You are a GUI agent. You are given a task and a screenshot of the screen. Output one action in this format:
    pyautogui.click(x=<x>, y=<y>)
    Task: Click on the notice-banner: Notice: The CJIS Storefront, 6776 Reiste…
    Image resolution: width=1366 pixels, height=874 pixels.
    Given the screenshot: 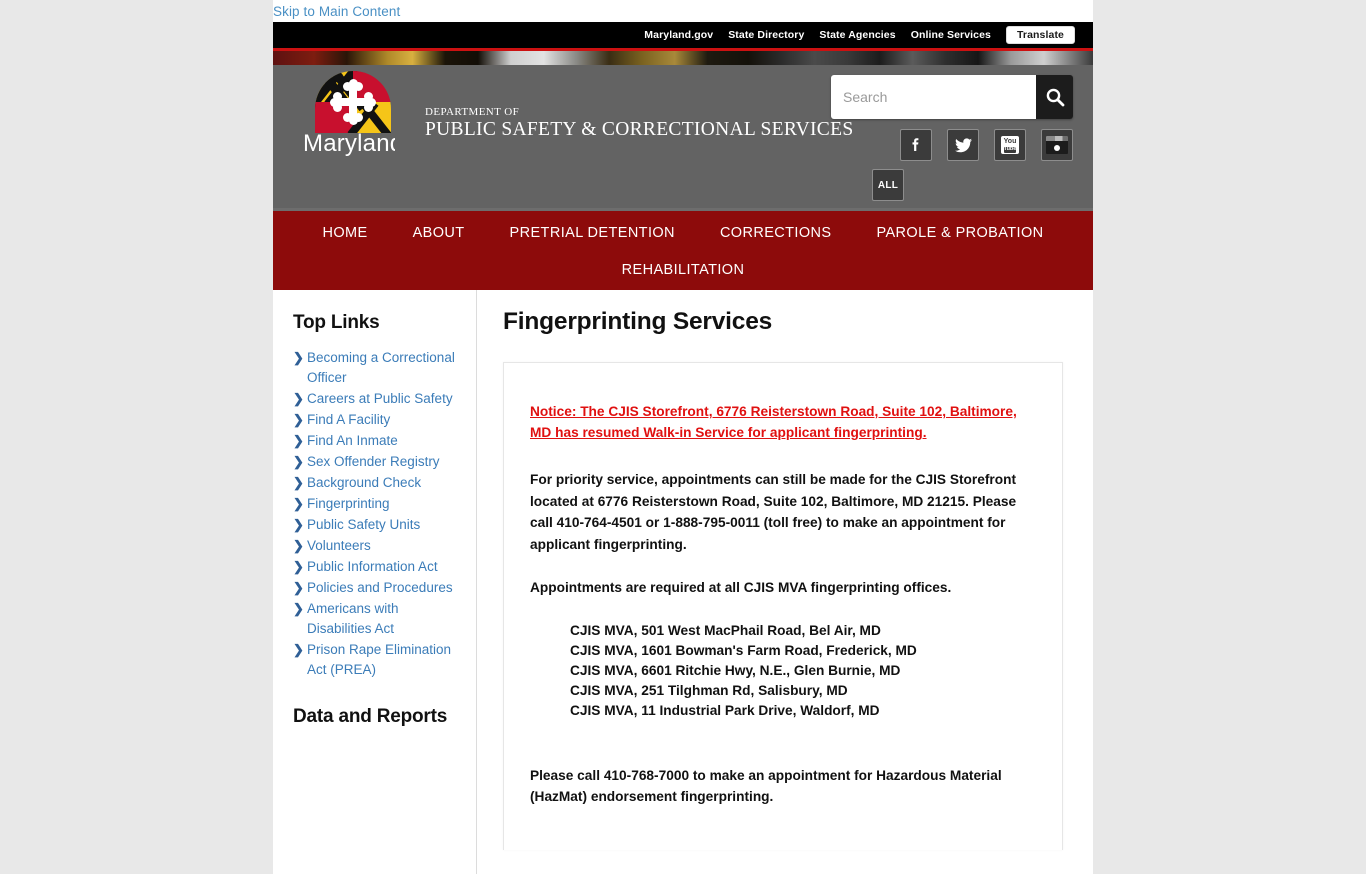 What is the action you would take?
    pyautogui.click(x=773, y=422)
    